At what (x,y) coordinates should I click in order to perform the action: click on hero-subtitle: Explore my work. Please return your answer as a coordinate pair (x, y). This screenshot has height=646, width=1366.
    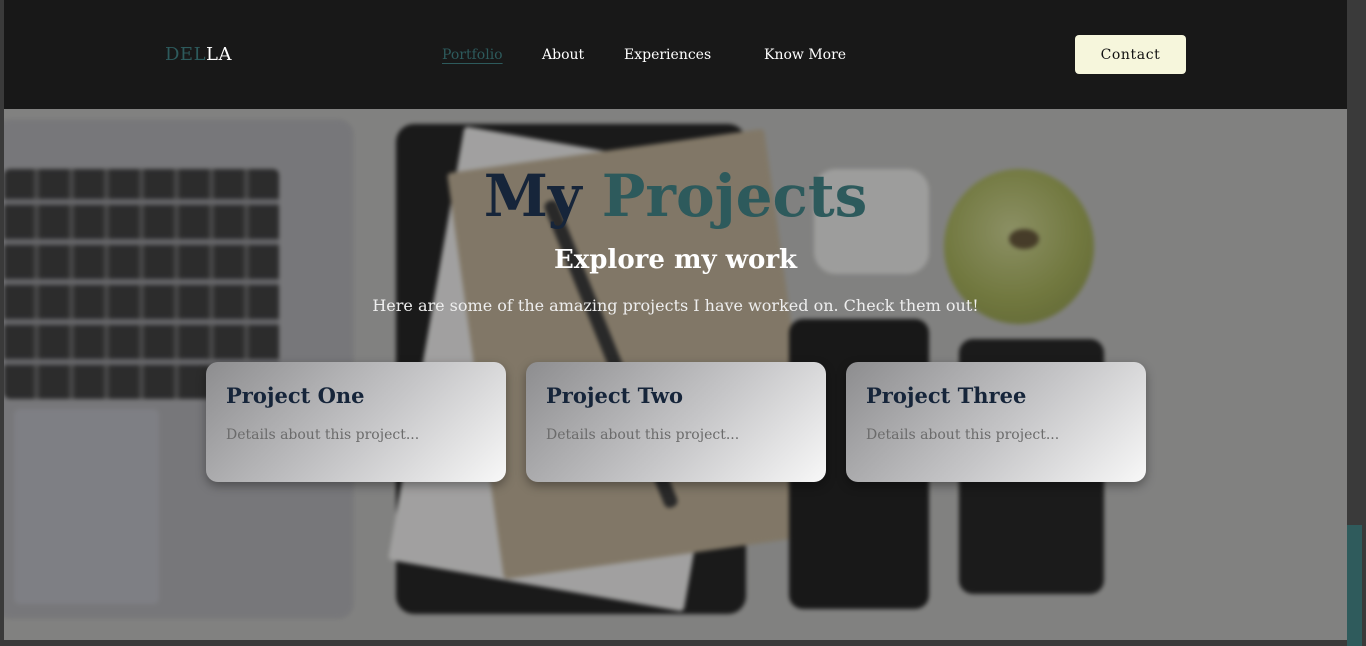
    Looking at the image, I should click on (675, 260).